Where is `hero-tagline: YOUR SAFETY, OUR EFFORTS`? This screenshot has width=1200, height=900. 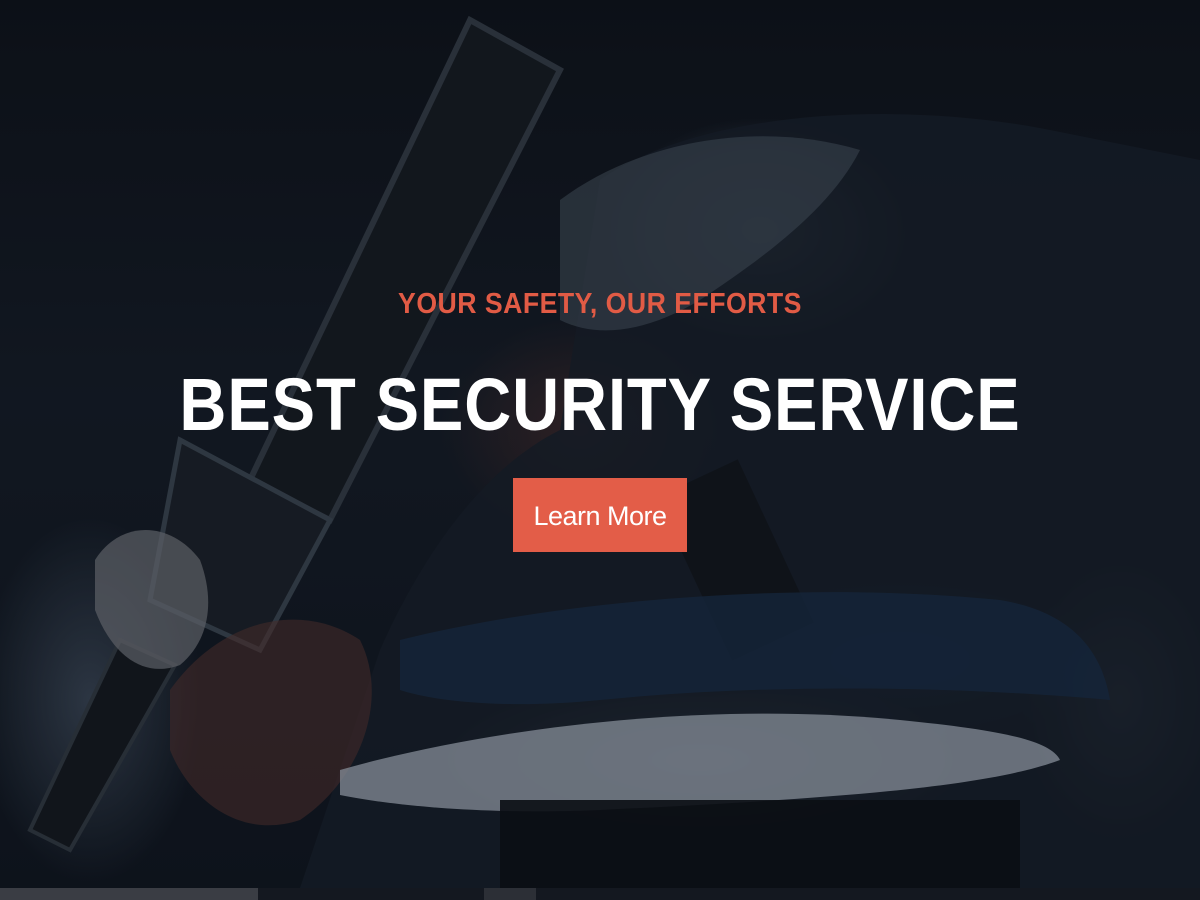 hero-tagline: YOUR SAFETY, OUR EFFORTS is located at coordinates (600, 304).